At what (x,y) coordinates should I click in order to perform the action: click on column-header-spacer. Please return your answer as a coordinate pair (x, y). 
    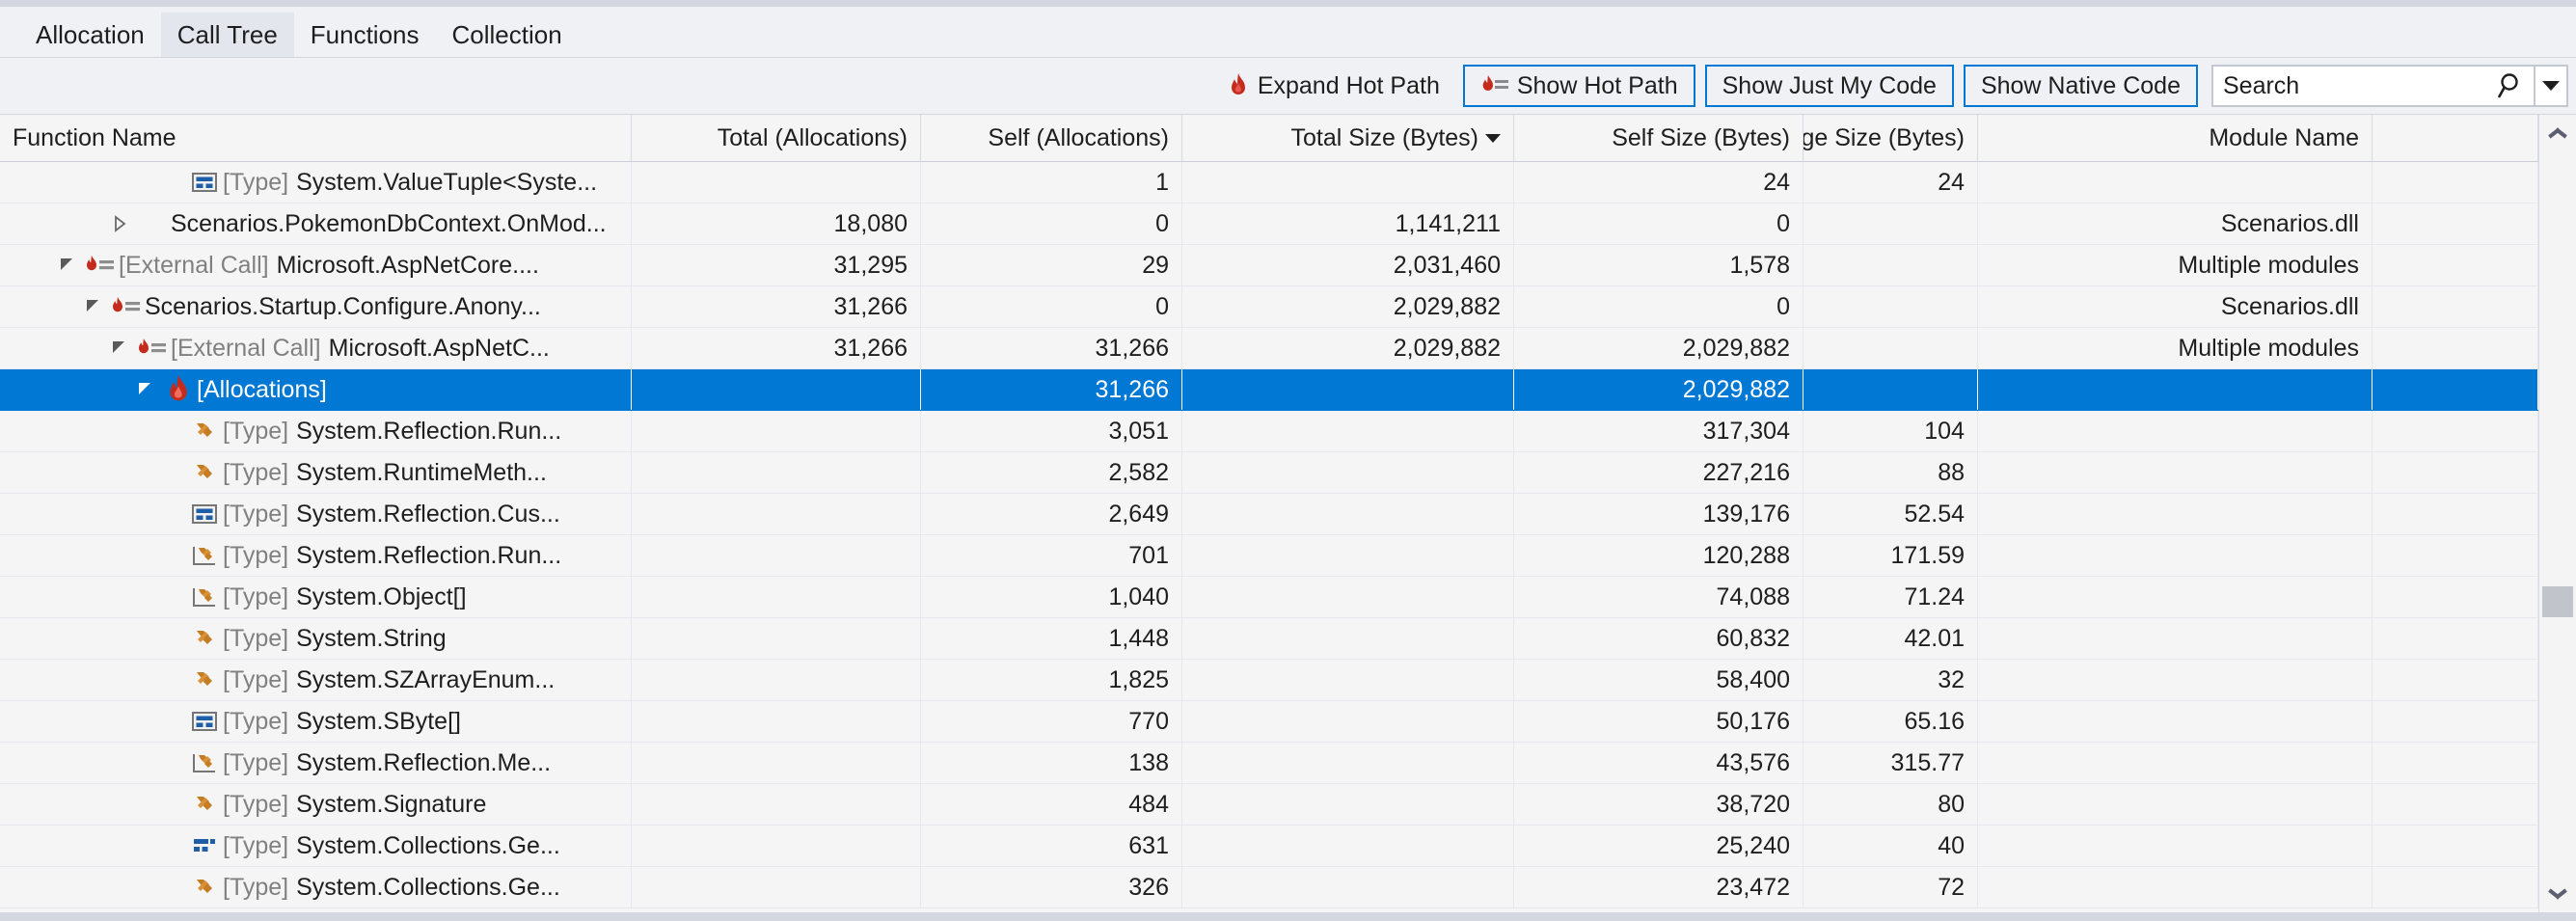
    Looking at the image, I should click on (2455, 138).